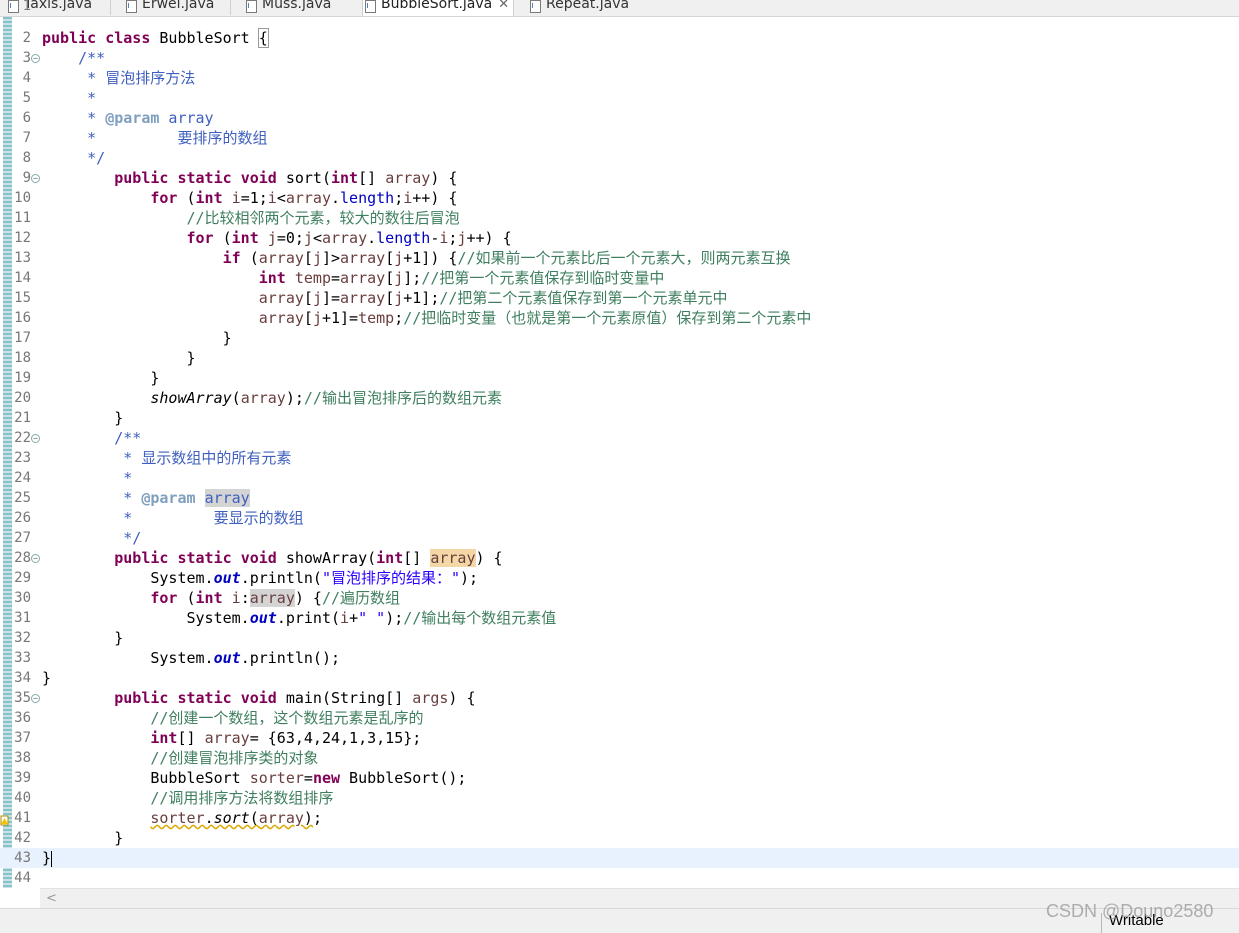  Describe the element at coordinates (619, 358) in the screenshot. I see `code-line: 18 }` at that location.